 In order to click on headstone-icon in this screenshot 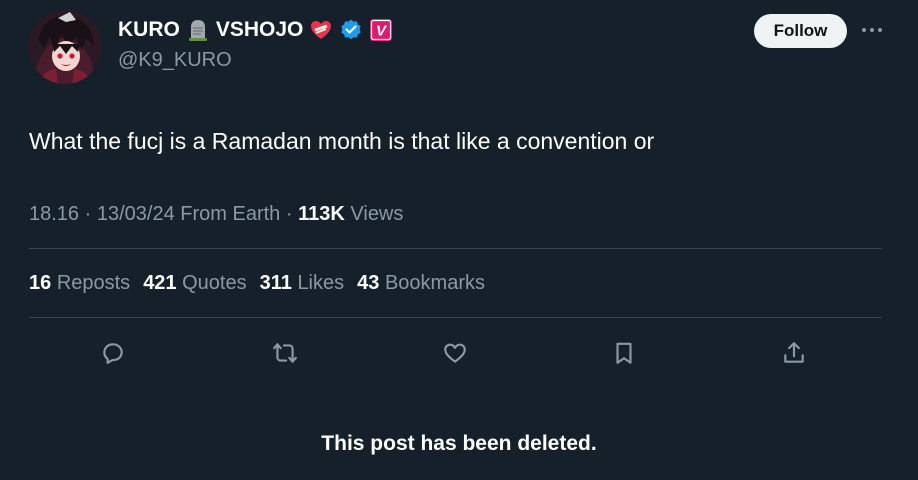, I will do `click(198, 30)`.